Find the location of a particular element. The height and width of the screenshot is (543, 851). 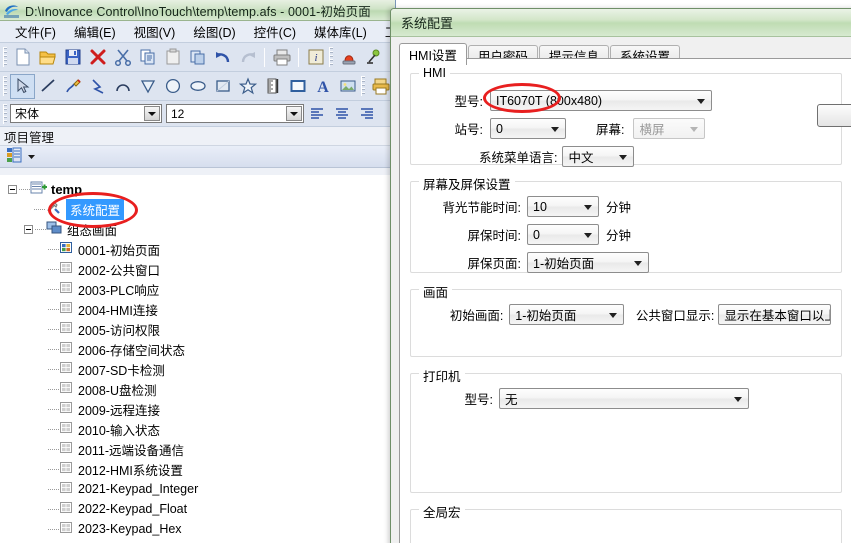

tree-node-screen: 2007-SD卡检测 is located at coordinates (197, 369).